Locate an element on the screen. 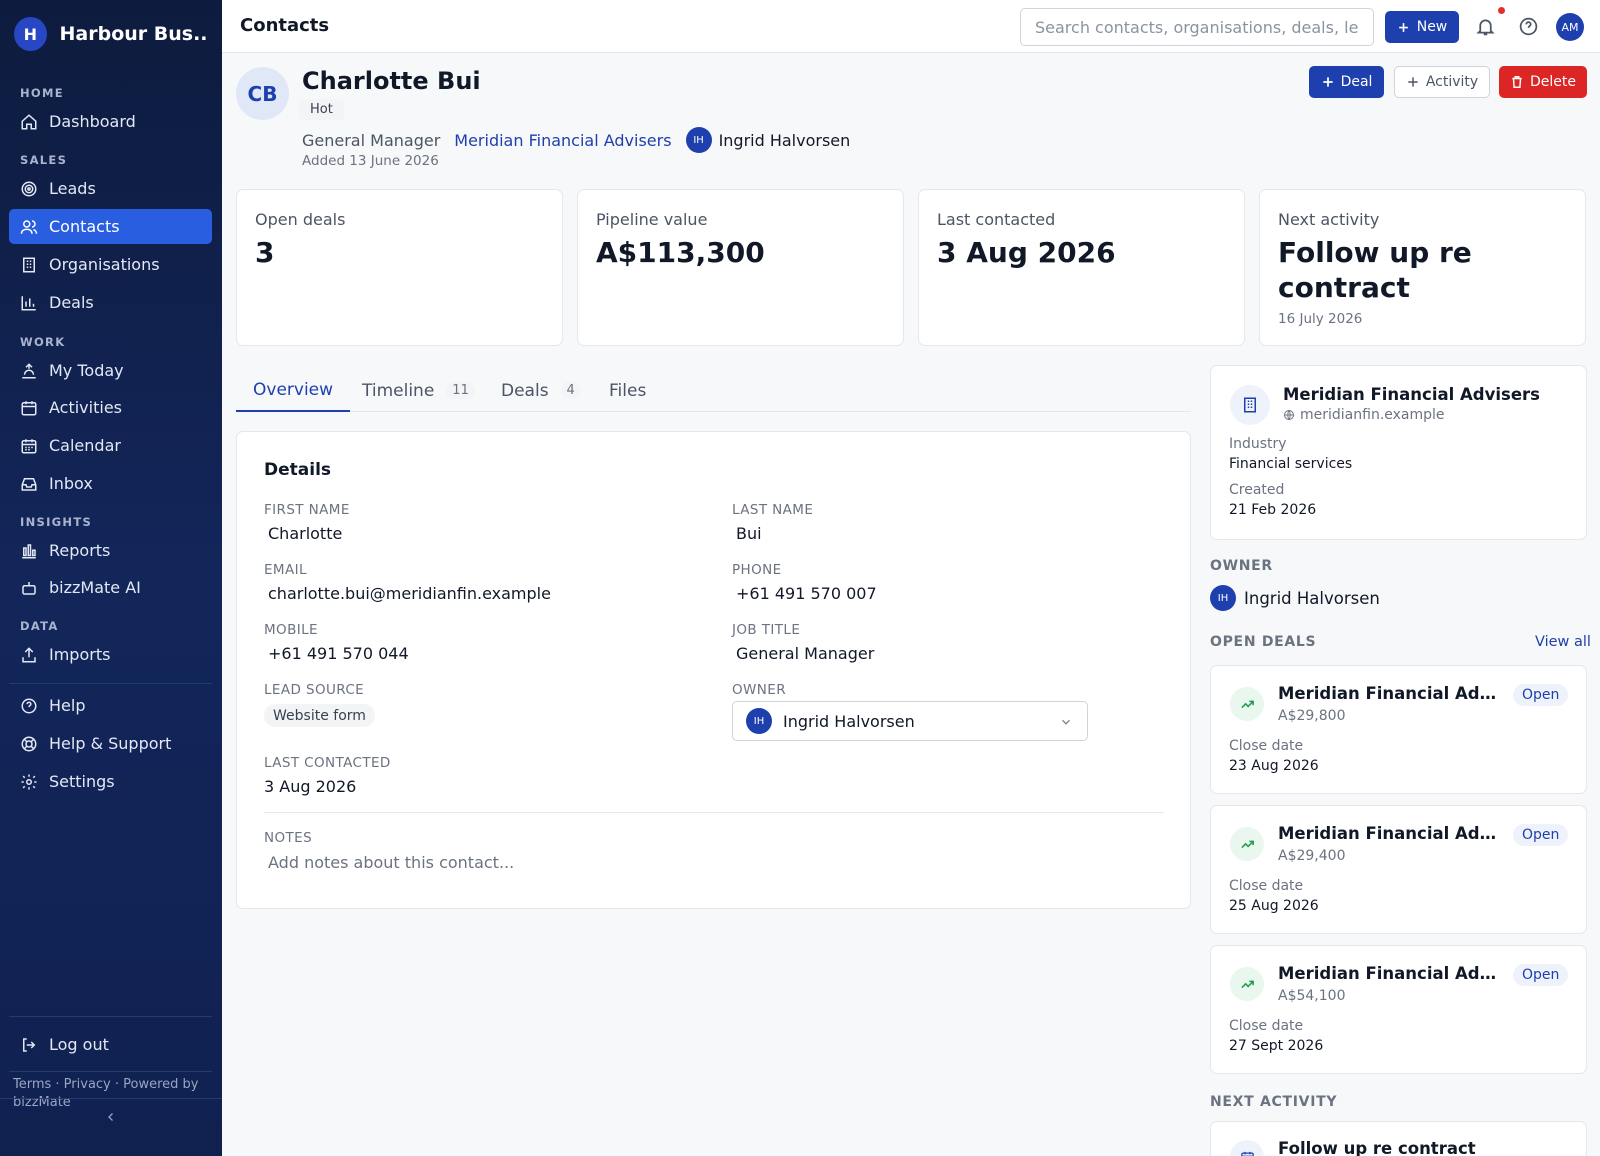 This screenshot has height=1156, width=1600. stat-label: Open deals is located at coordinates (300, 219).